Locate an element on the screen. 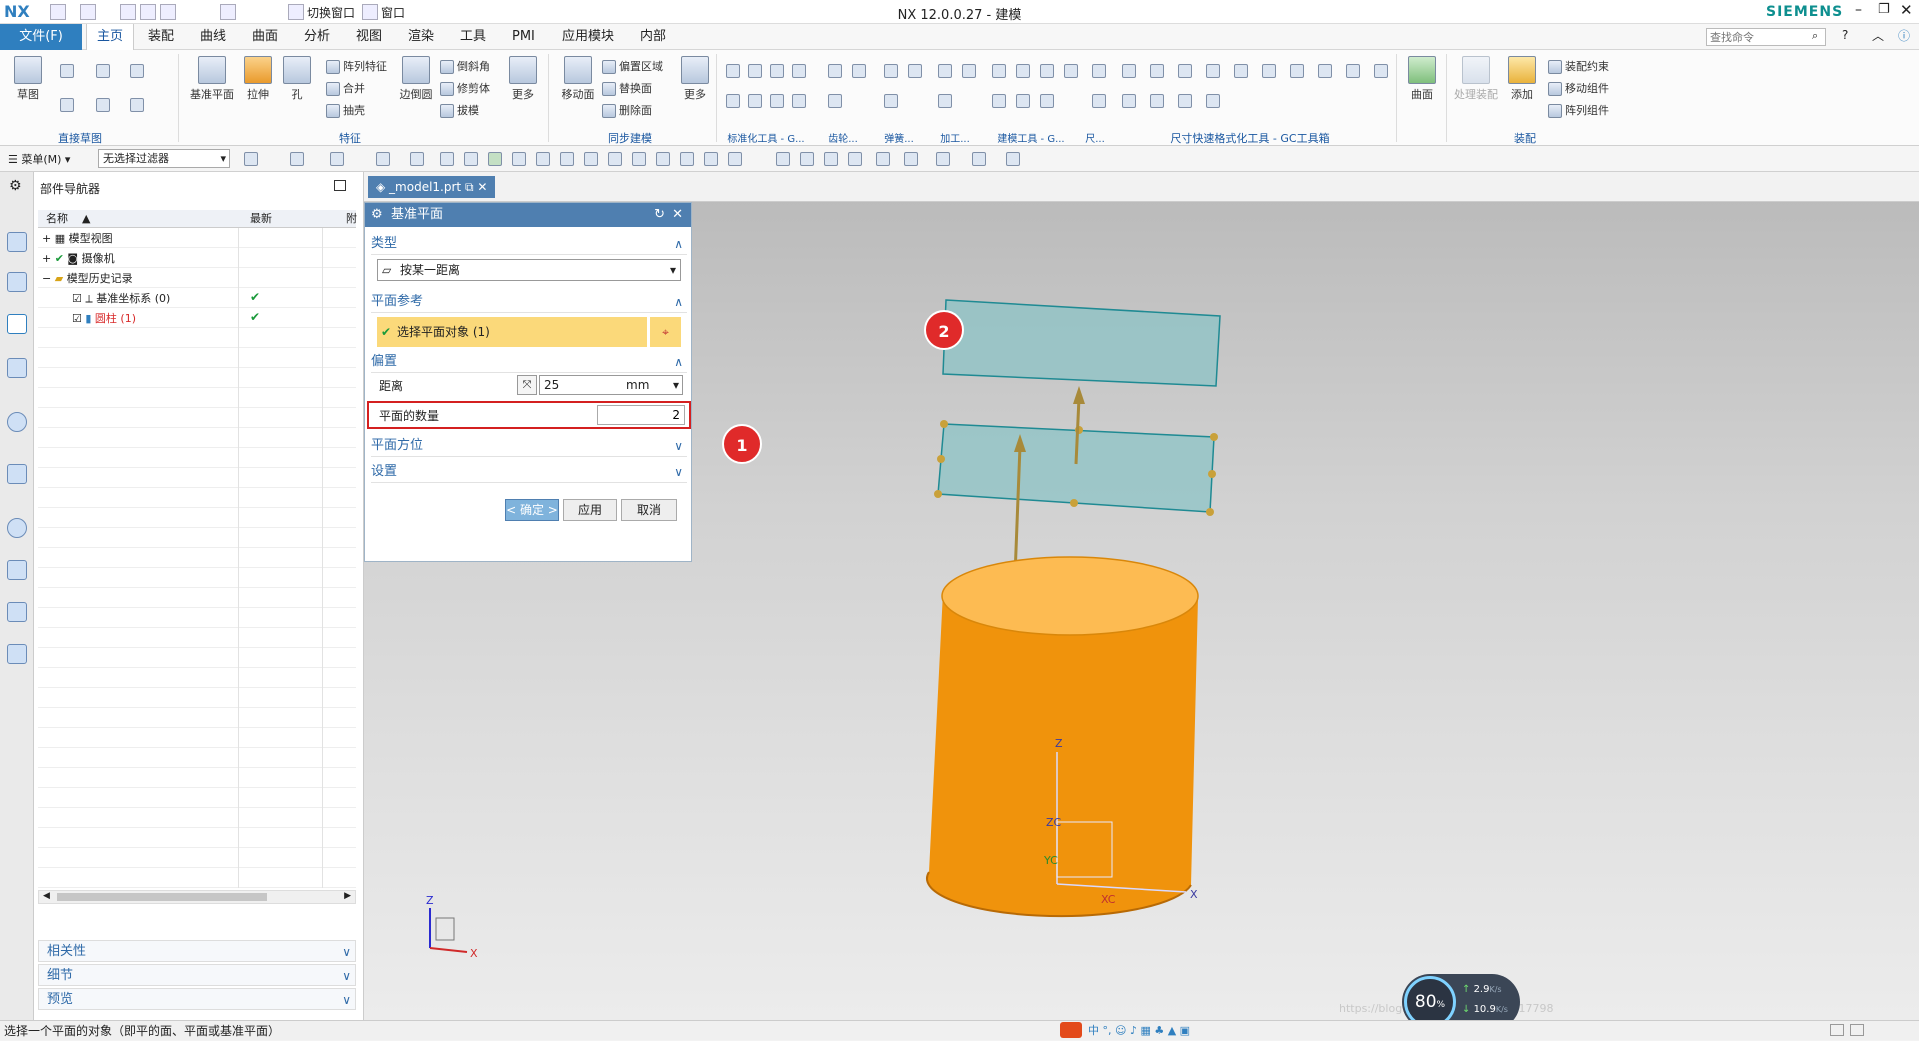  section-offset: 偏置 ∧ is located at coordinates (529, 362).